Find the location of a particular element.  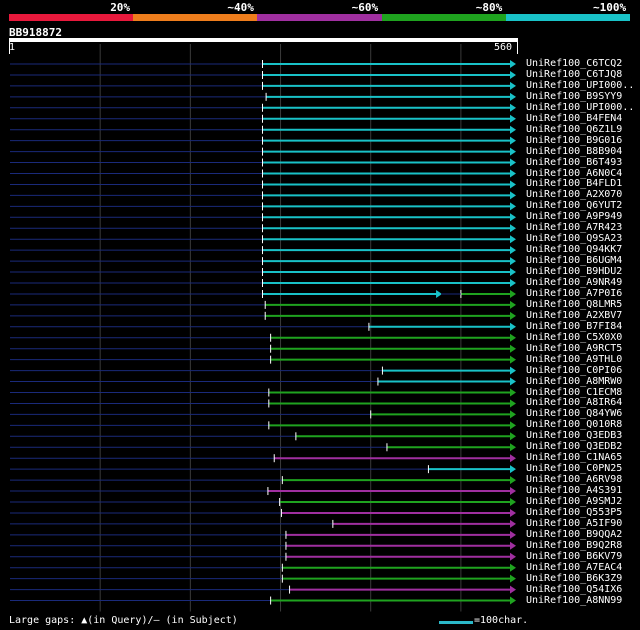

hit-label: UniRef100_Q553P5 is located at coordinates (574, 512).